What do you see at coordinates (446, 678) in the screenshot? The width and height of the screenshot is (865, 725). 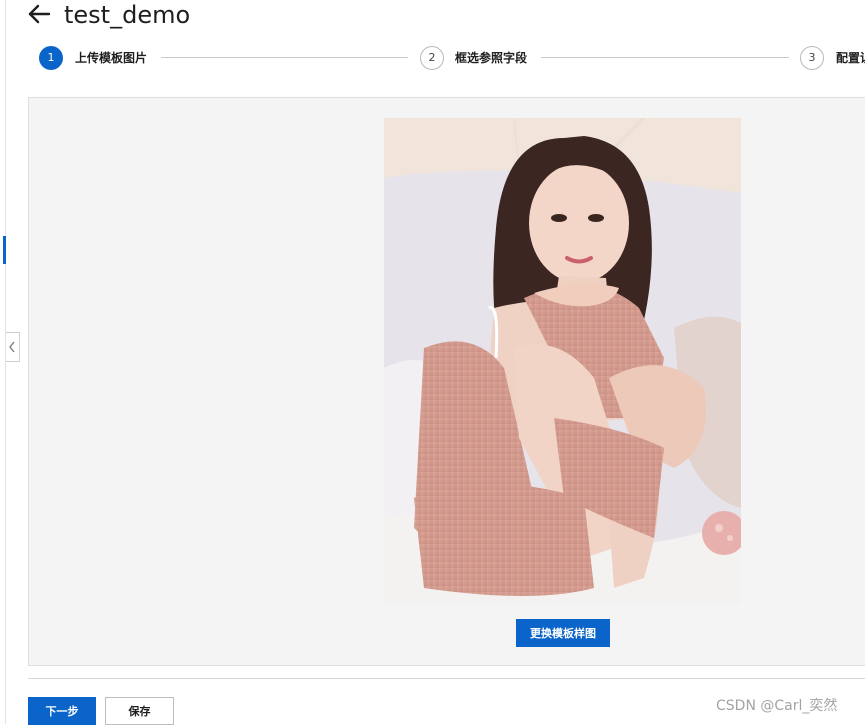 I see `footer-divider` at bounding box center [446, 678].